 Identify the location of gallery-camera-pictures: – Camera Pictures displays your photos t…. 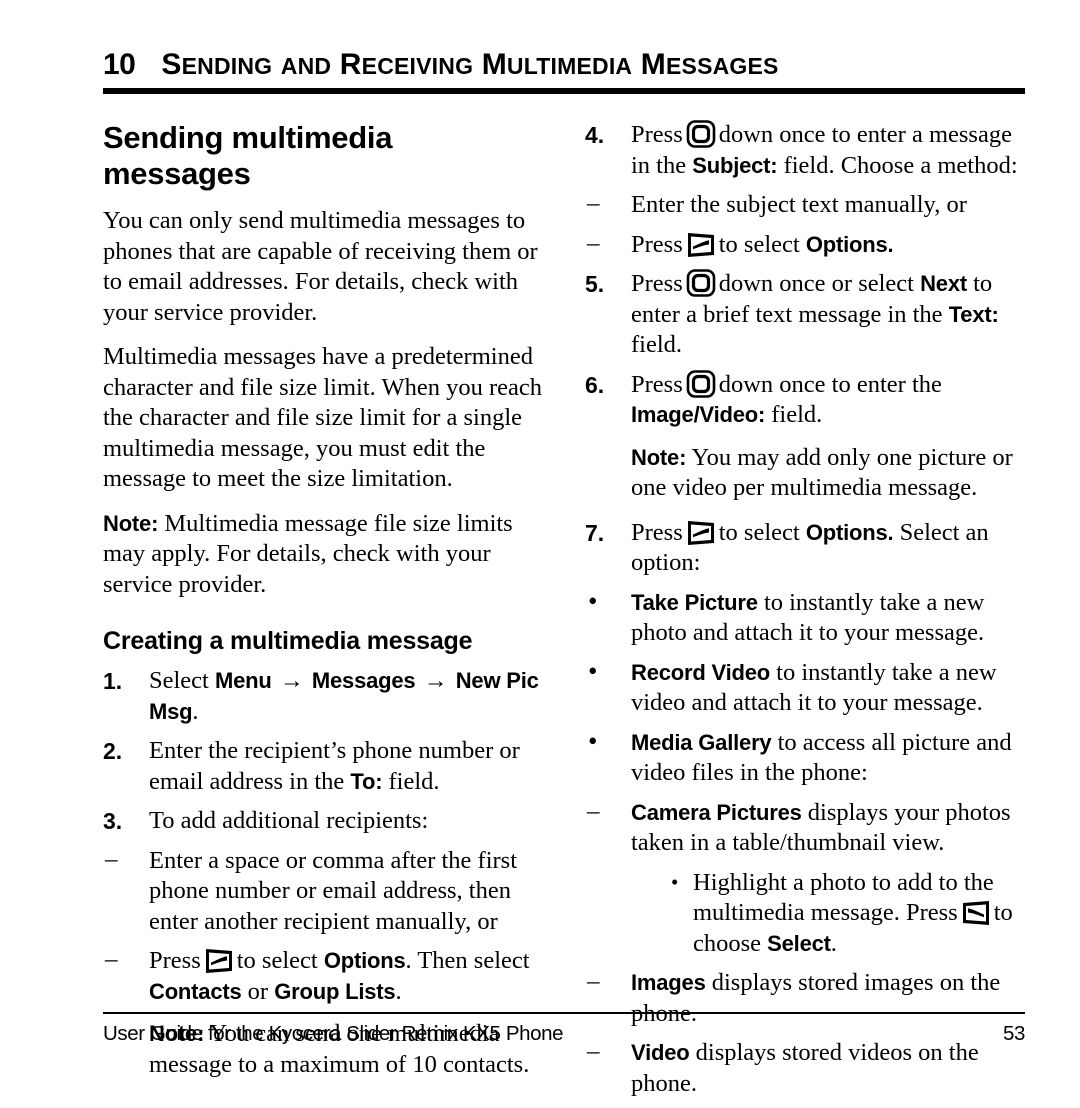
(805, 828).